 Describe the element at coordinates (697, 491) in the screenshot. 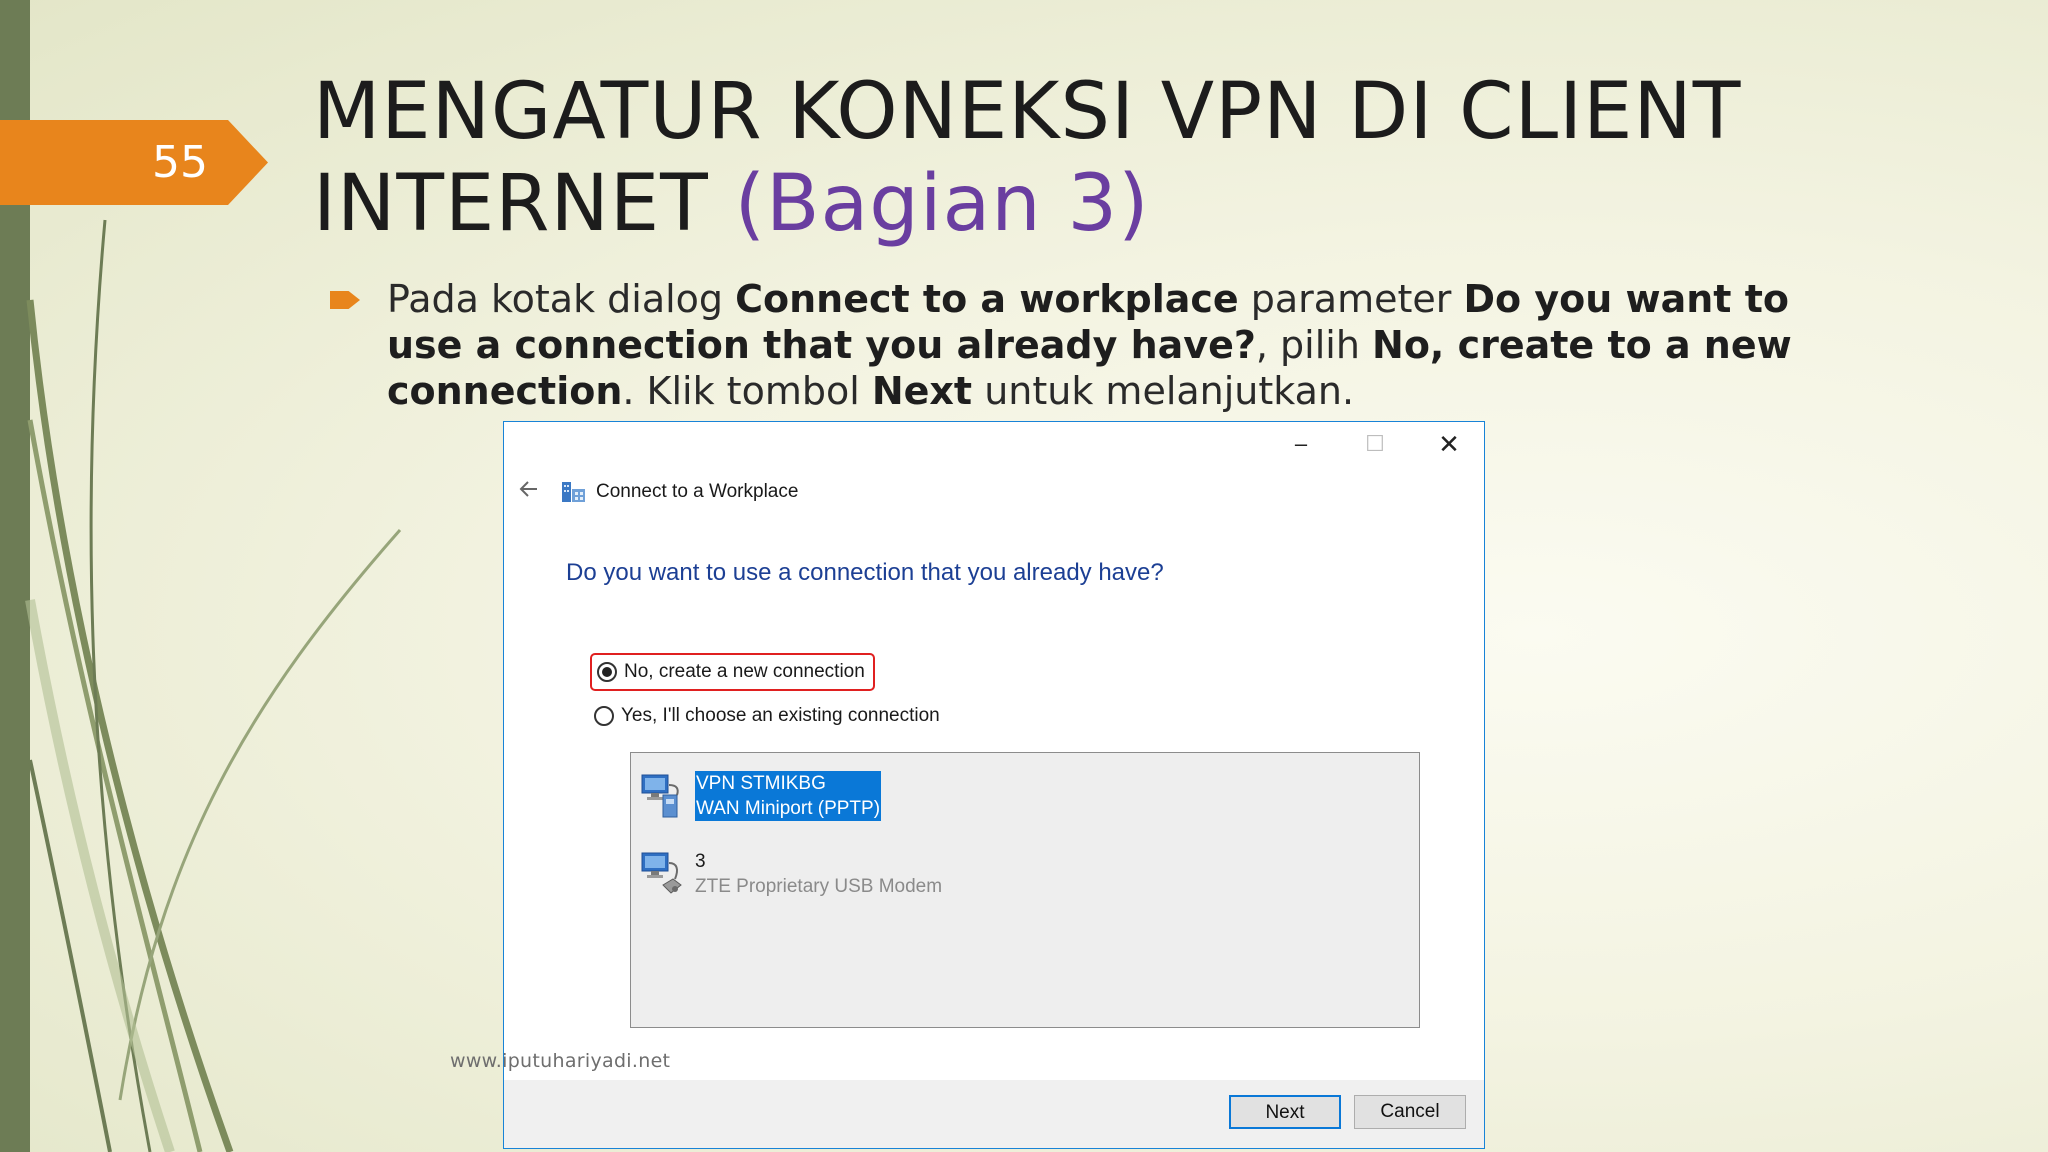

I see `dialog-title: Connect to a Workplace` at that location.